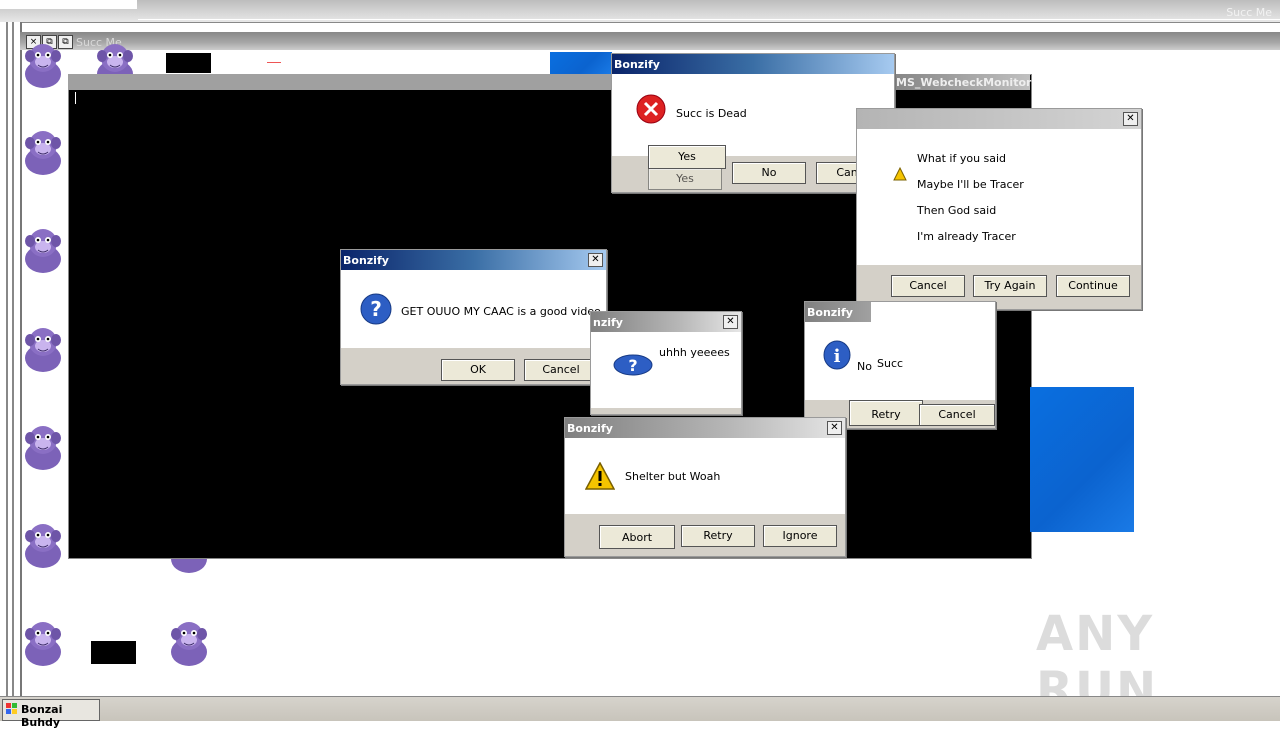 The width and height of the screenshot is (1280, 729). What do you see at coordinates (12, 710) in the screenshot?
I see `windows-logo-icon` at bounding box center [12, 710].